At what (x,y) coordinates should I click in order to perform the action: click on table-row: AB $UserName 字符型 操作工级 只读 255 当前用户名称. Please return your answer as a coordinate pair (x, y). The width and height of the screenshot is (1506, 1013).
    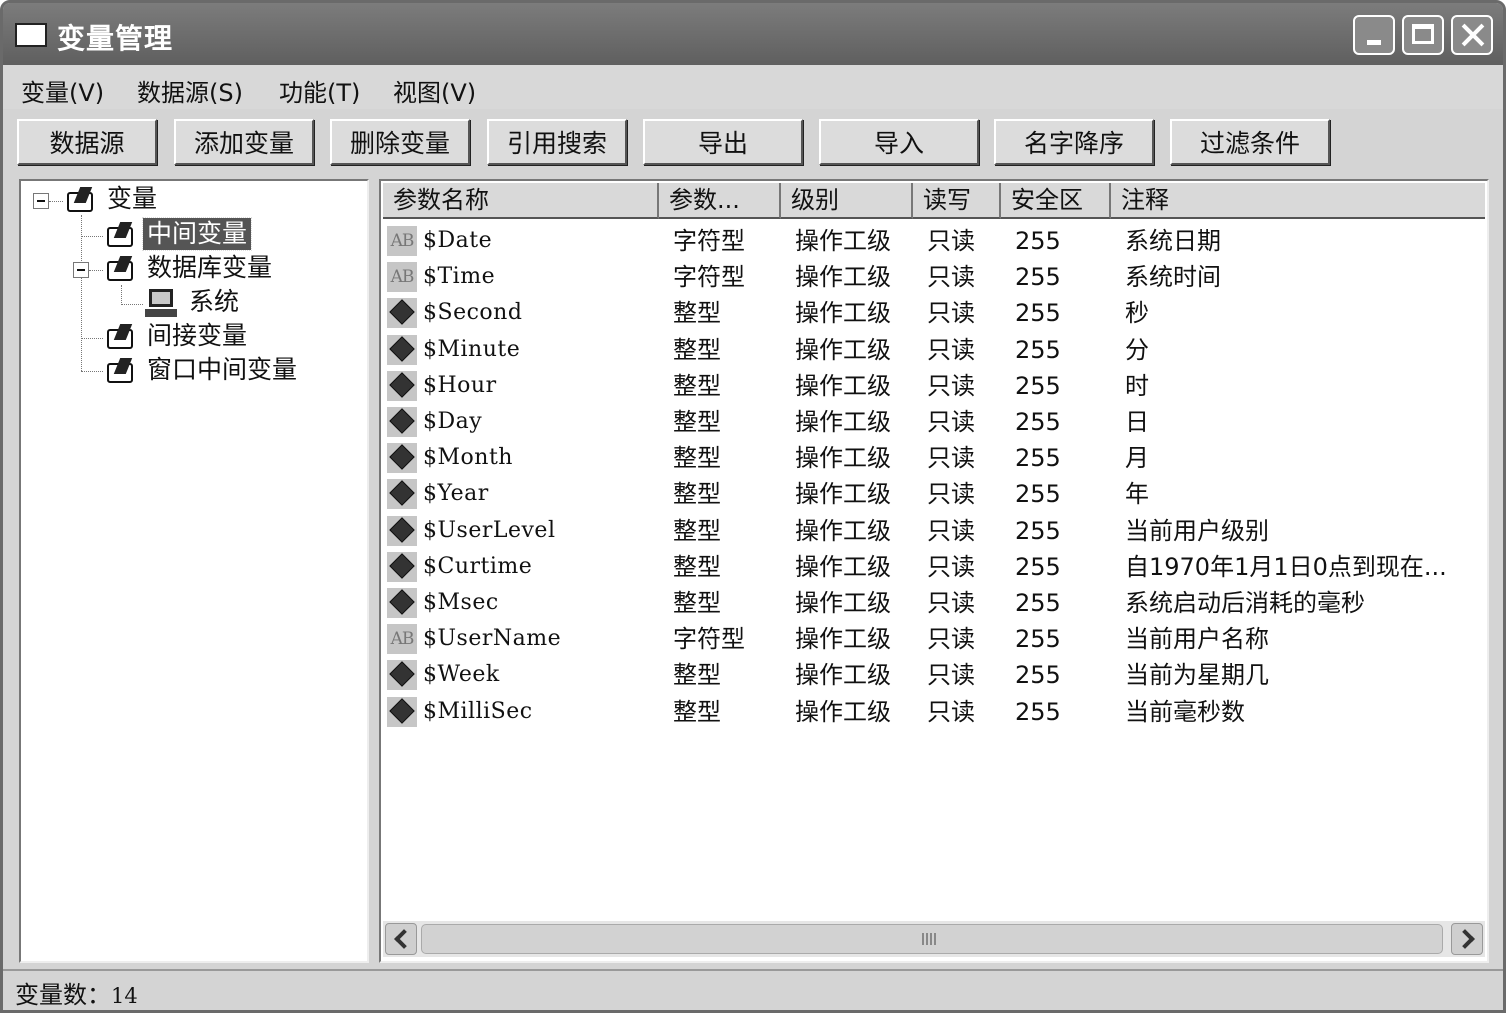
    Looking at the image, I should click on (934, 639).